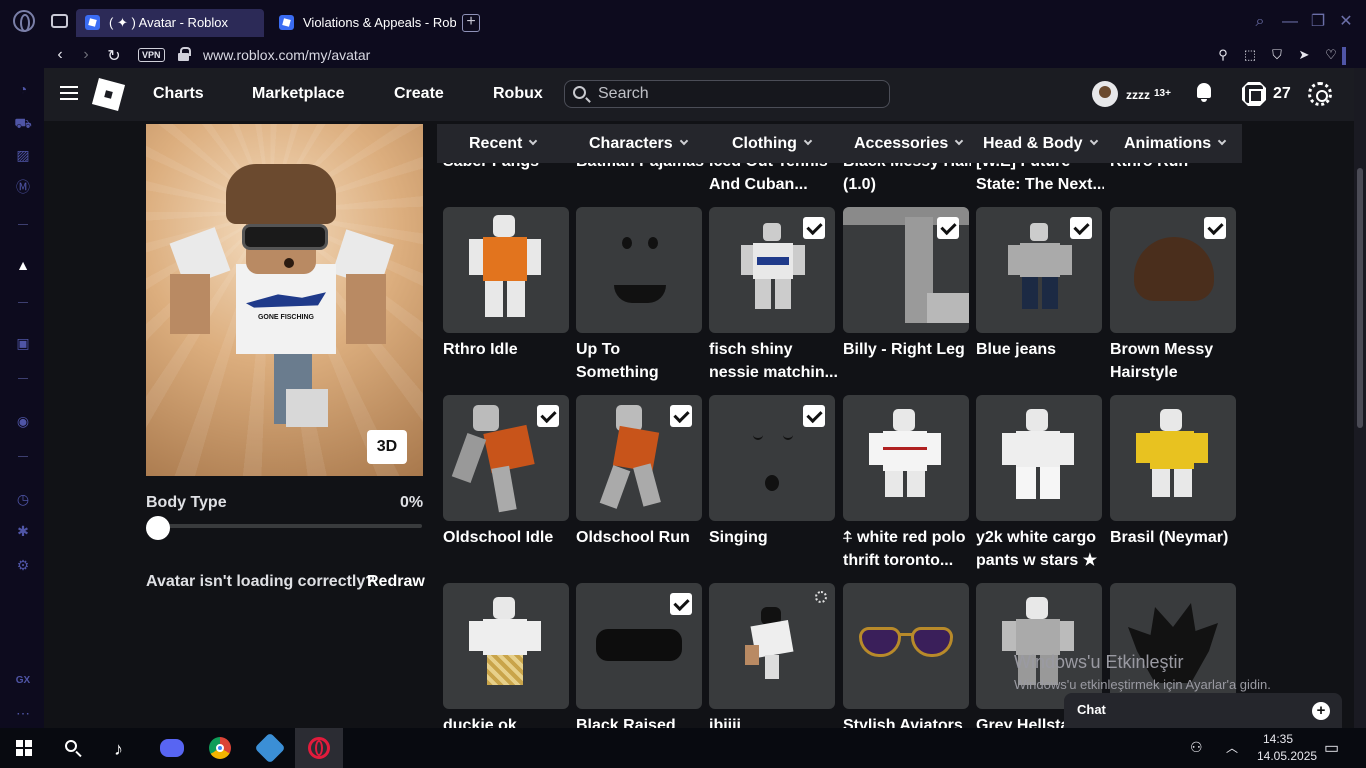 The image size is (1366, 768). Describe the element at coordinates (72, 748) in the screenshot. I see `taskbar-search-icon` at that location.